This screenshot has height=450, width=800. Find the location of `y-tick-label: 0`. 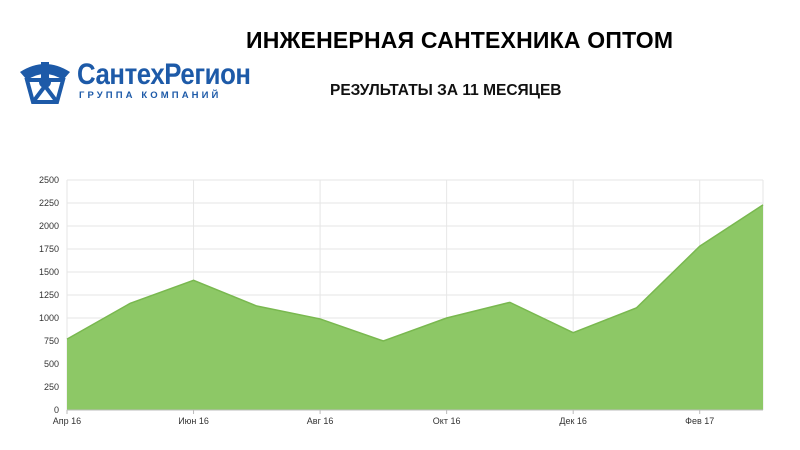

y-tick-label: 0 is located at coordinates (56, 410).